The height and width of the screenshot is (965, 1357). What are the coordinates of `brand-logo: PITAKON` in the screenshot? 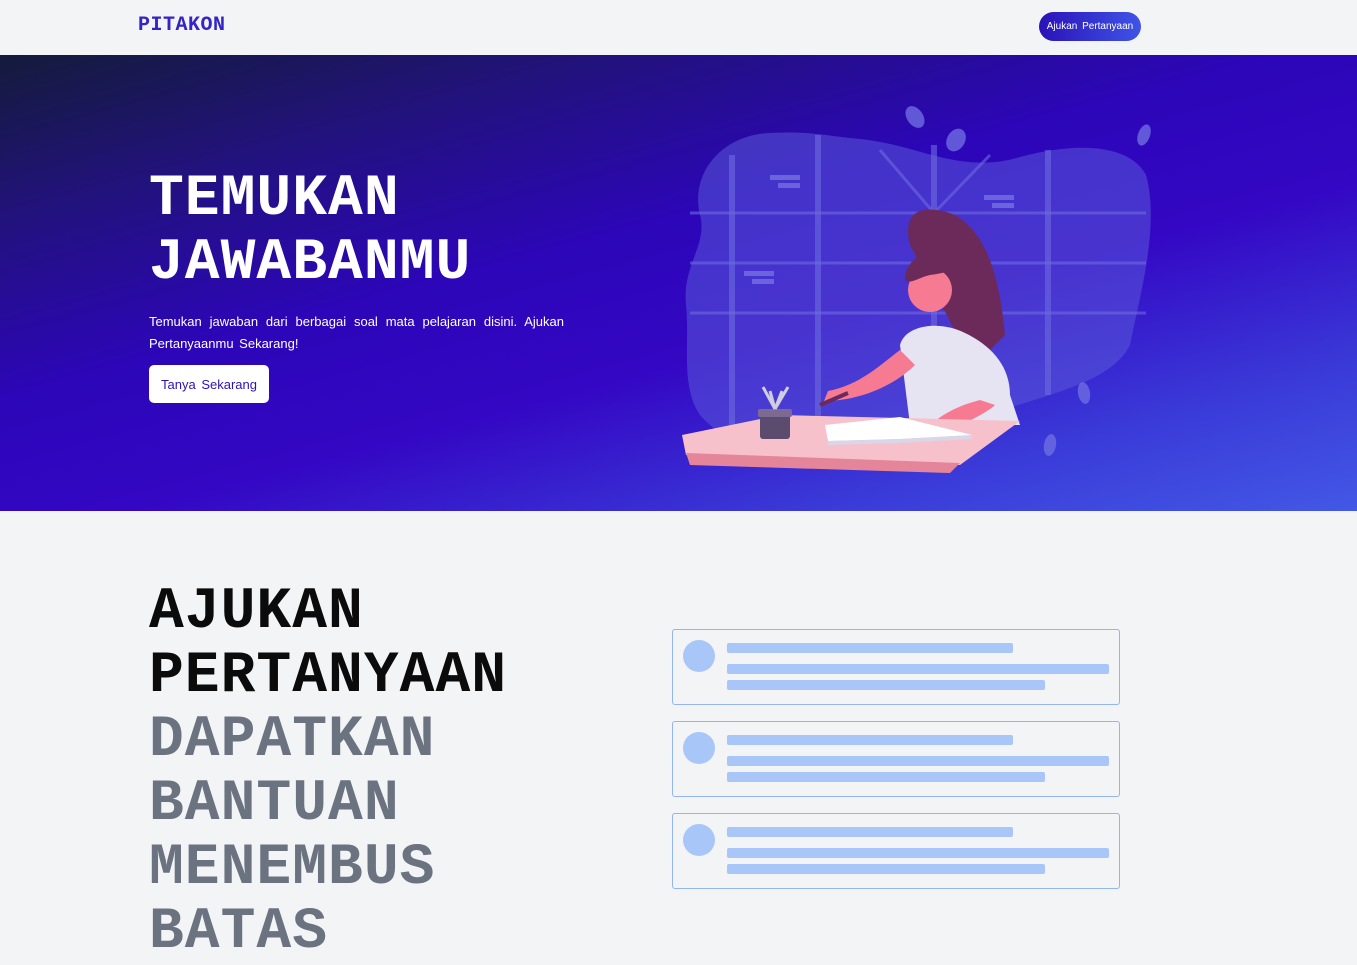 It's located at (182, 25).